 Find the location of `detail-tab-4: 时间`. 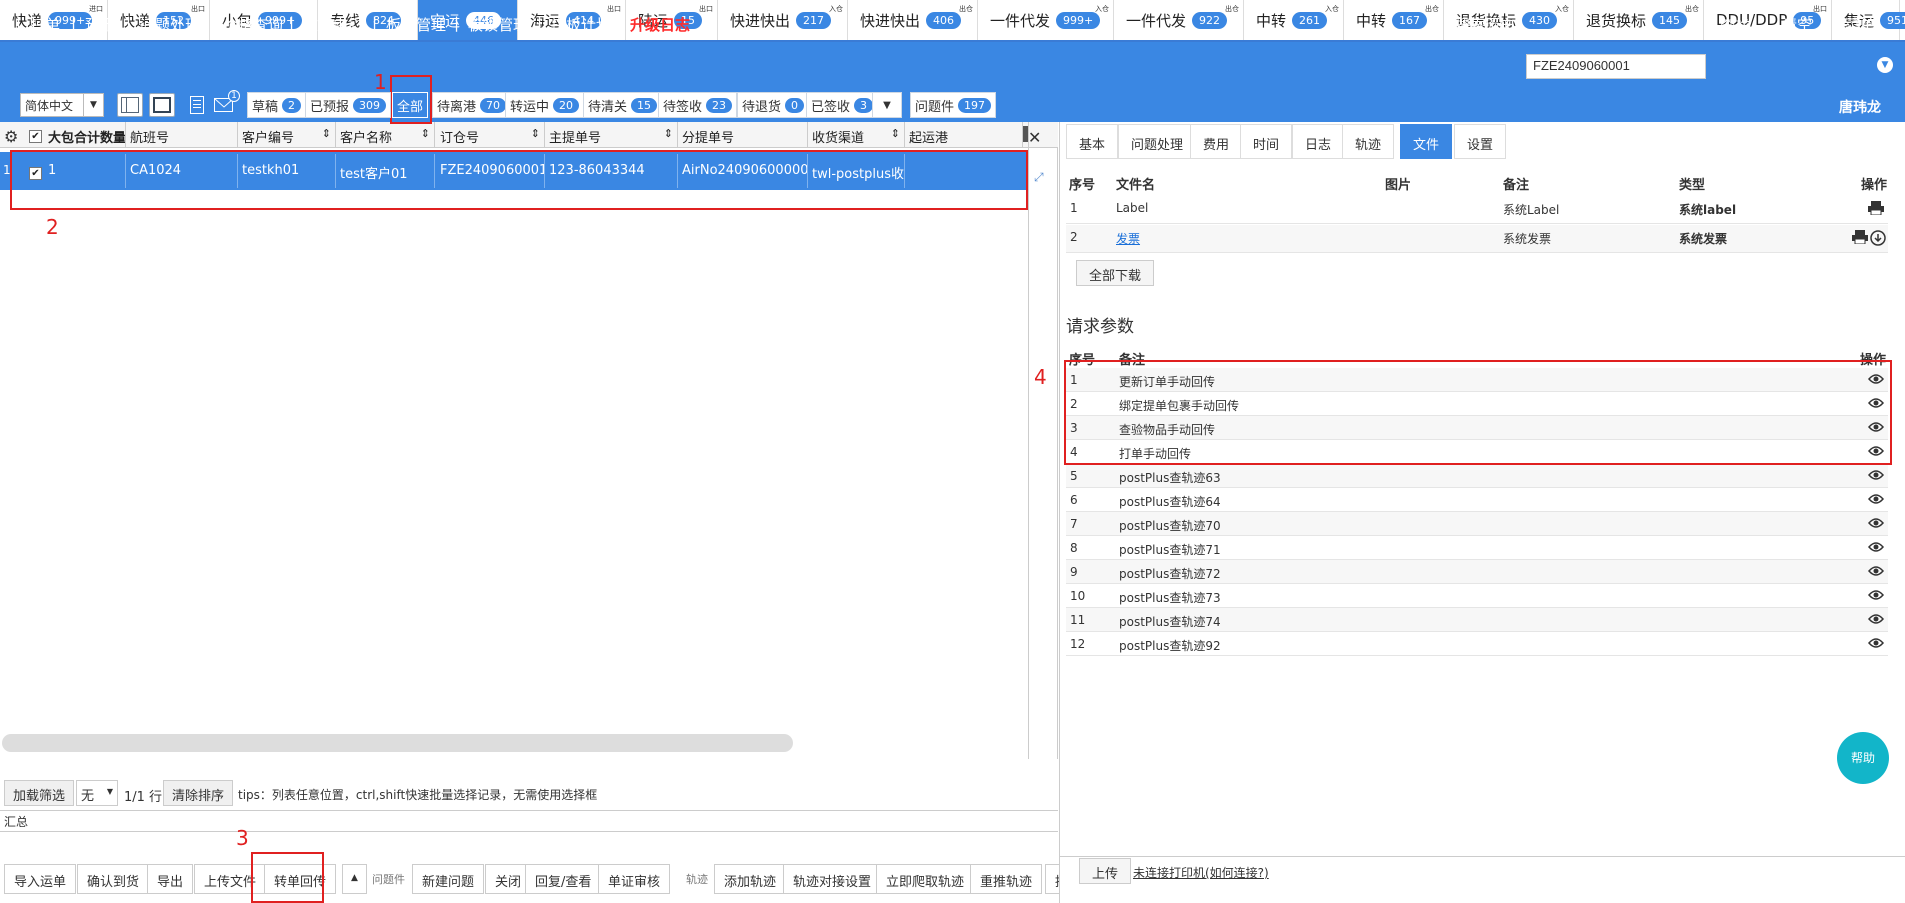

detail-tab-4: 时间 is located at coordinates (1266, 141).